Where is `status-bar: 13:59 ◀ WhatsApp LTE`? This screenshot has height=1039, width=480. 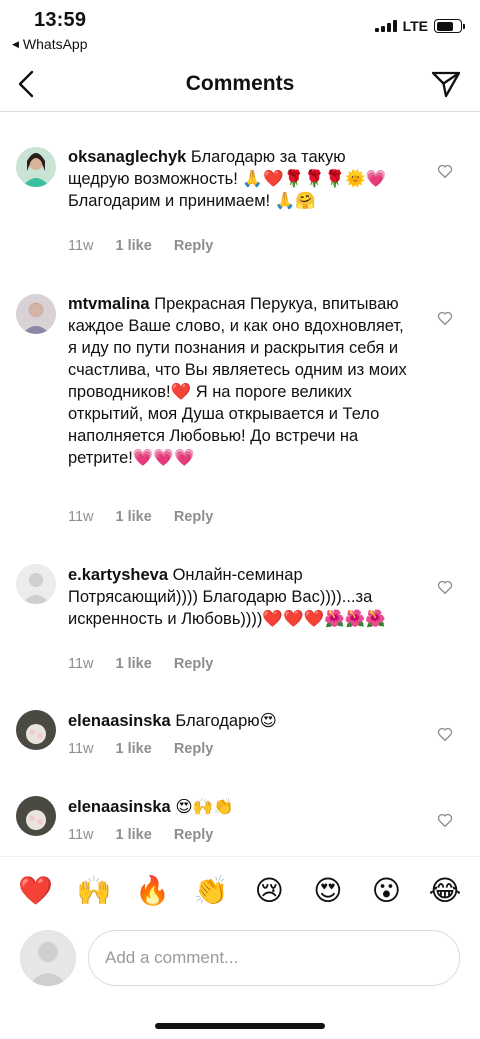 status-bar: 13:59 ◀ WhatsApp LTE is located at coordinates (240, 28).